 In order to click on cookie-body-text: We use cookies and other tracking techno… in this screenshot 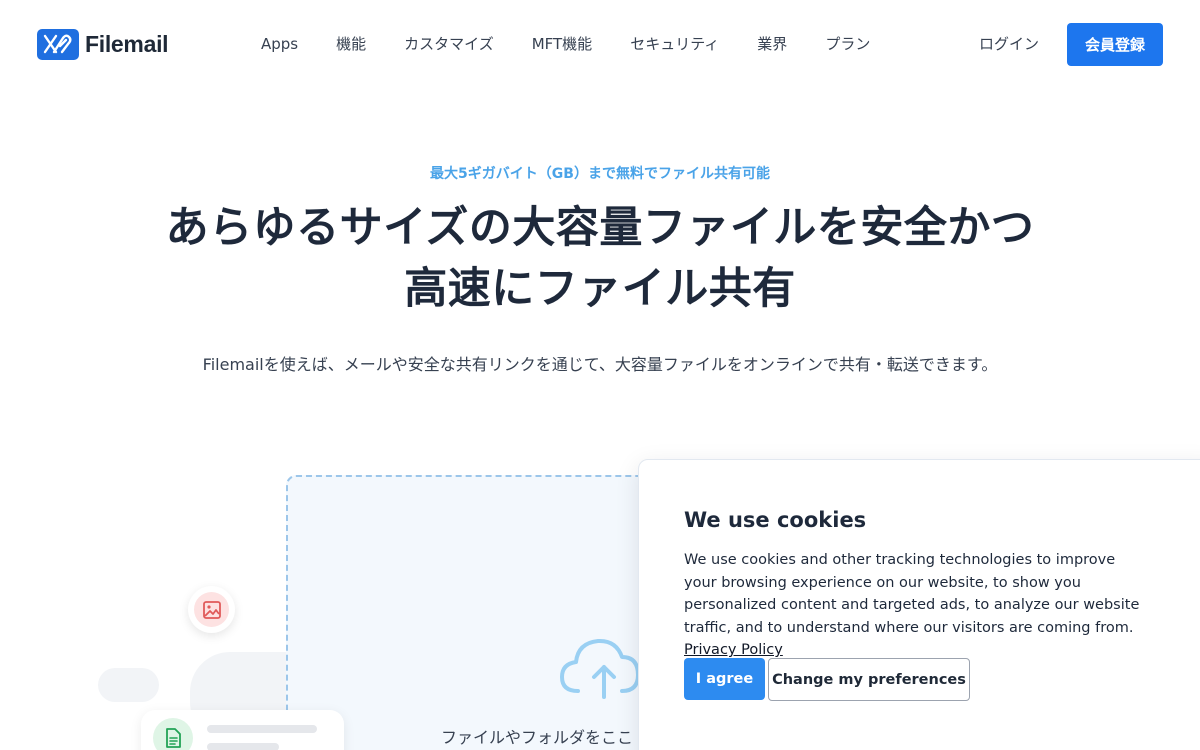, I will do `click(912, 594)`.